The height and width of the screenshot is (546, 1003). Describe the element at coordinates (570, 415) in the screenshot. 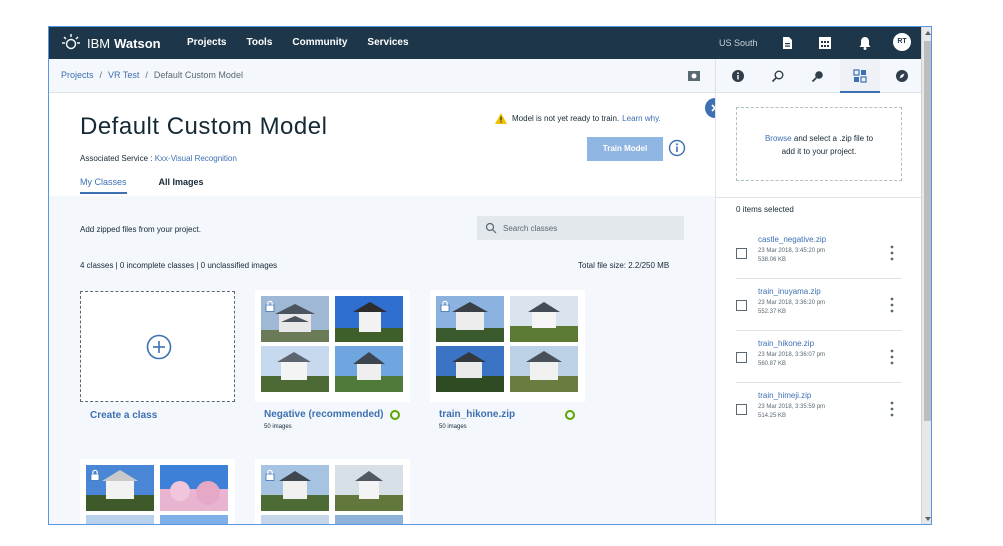

I see `check-circle-icon` at that location.